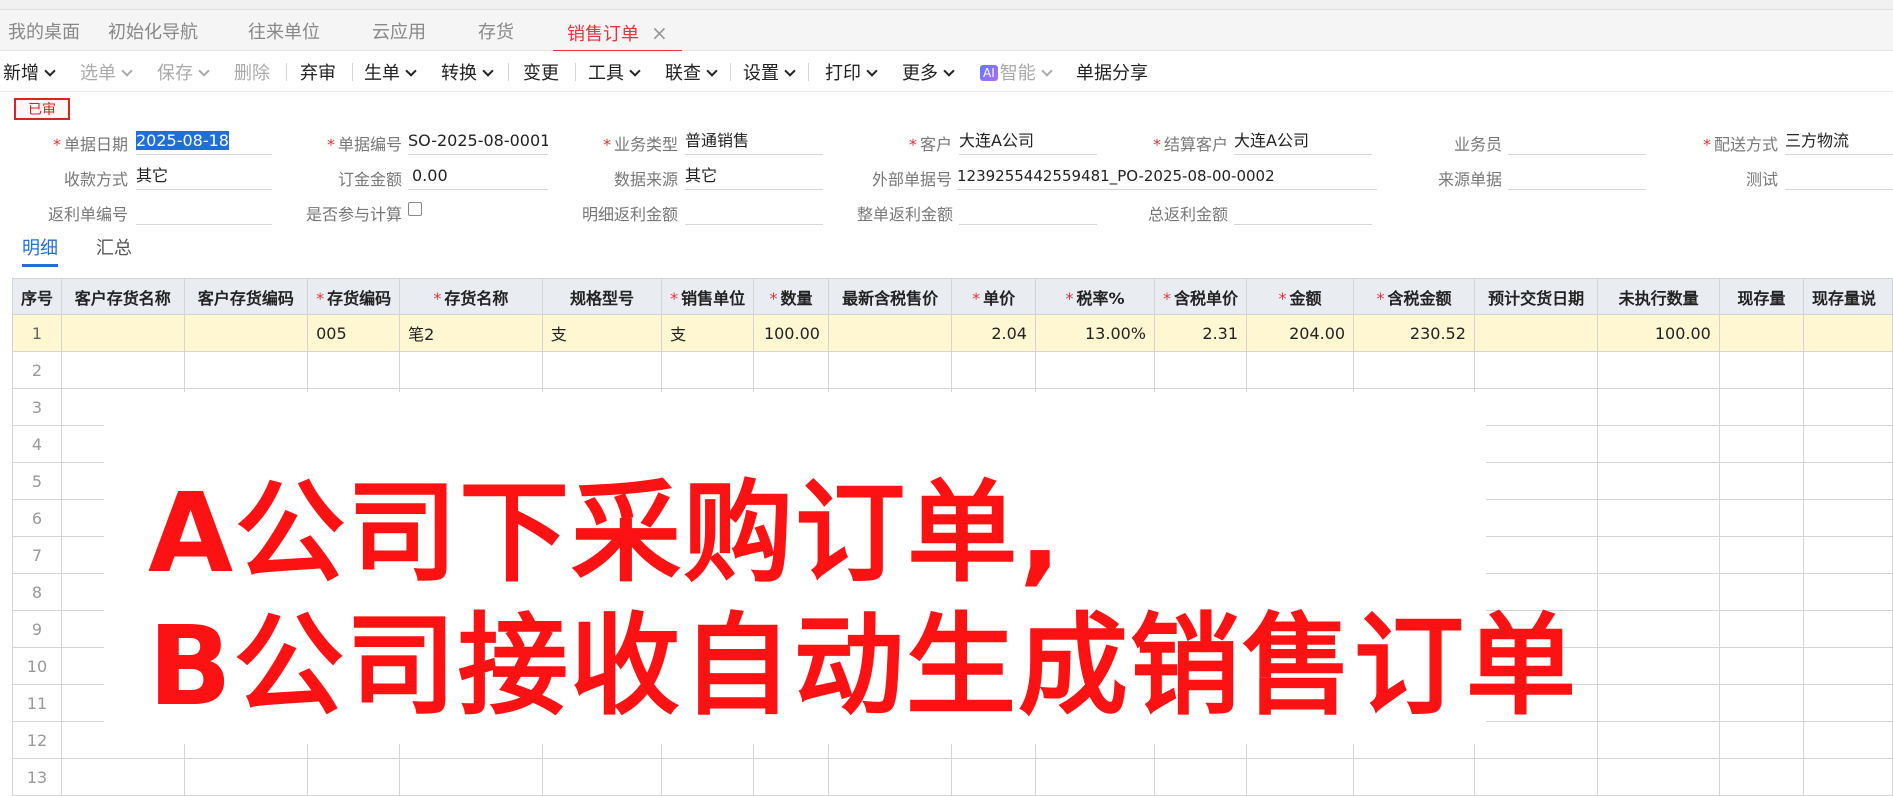 The width and height of the screenshot is (1893, 796). I want to click on test-field, so click(1839, 176).